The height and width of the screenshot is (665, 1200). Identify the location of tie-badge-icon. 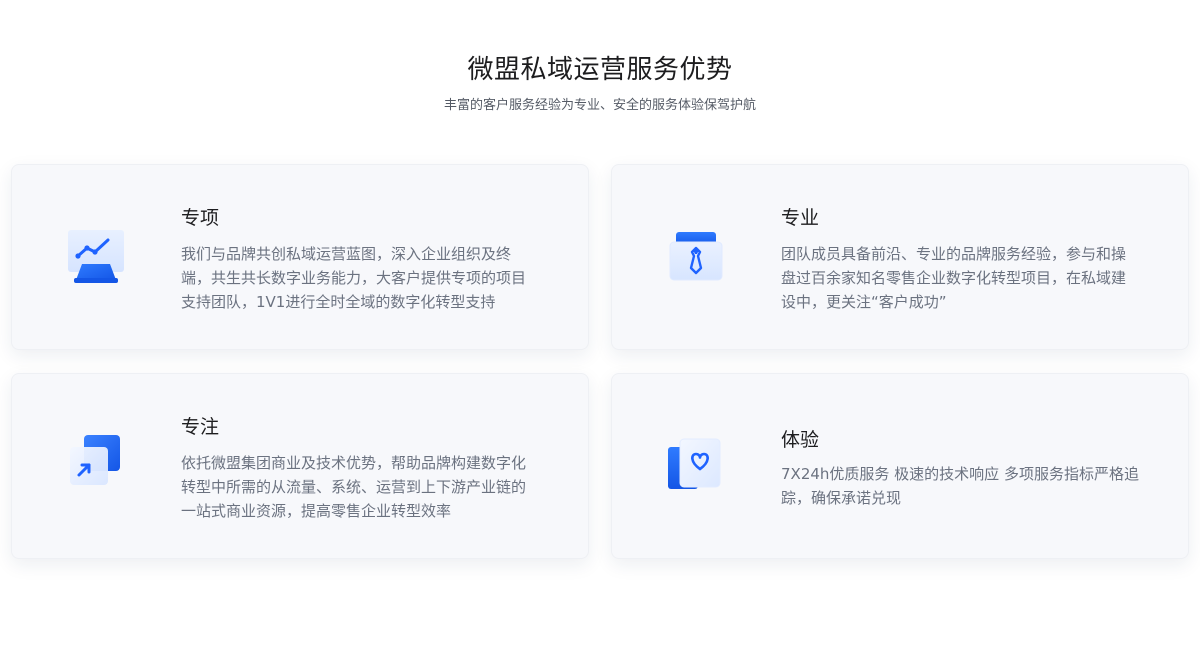
(696, 256).